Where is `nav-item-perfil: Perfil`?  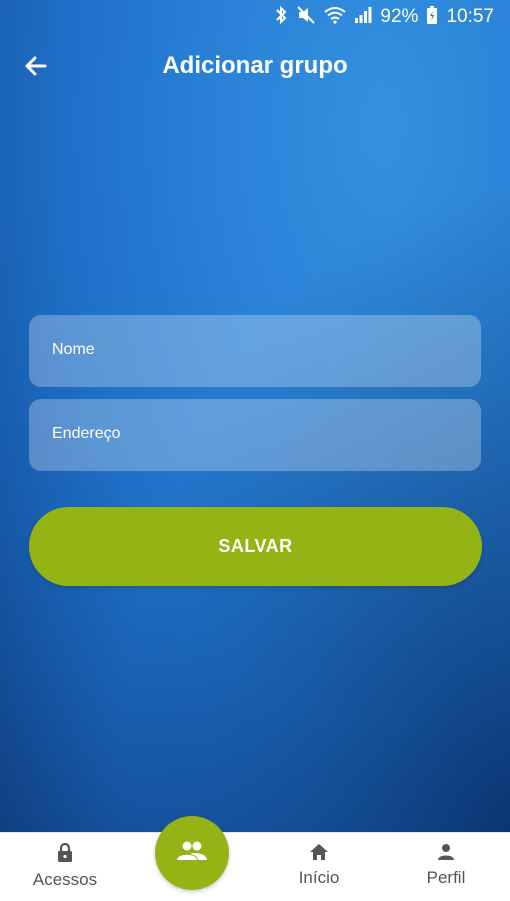 nav-item-perfil: Perfil is located at coordinates (446, 865).